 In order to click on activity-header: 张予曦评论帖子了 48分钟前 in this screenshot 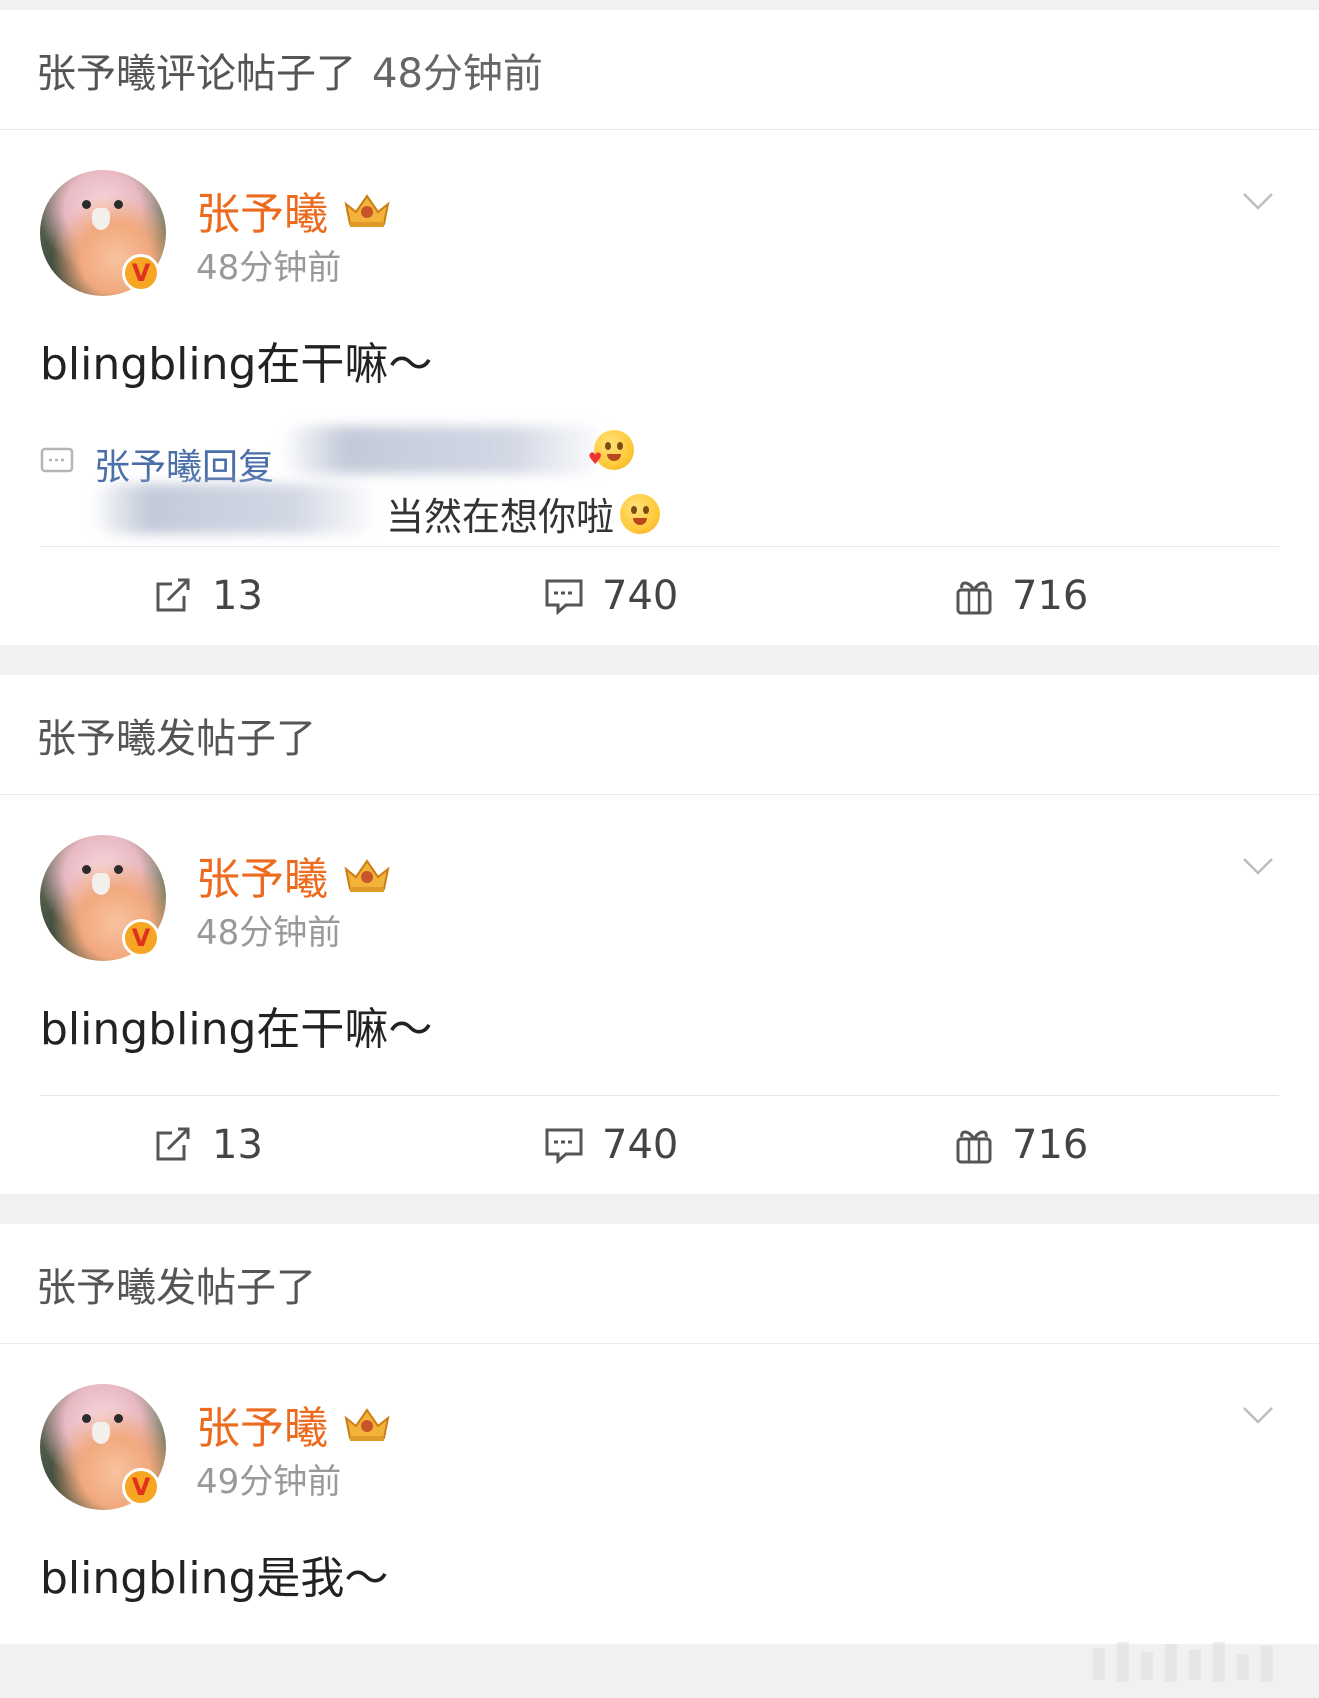, I will do `click(659, 70)`.